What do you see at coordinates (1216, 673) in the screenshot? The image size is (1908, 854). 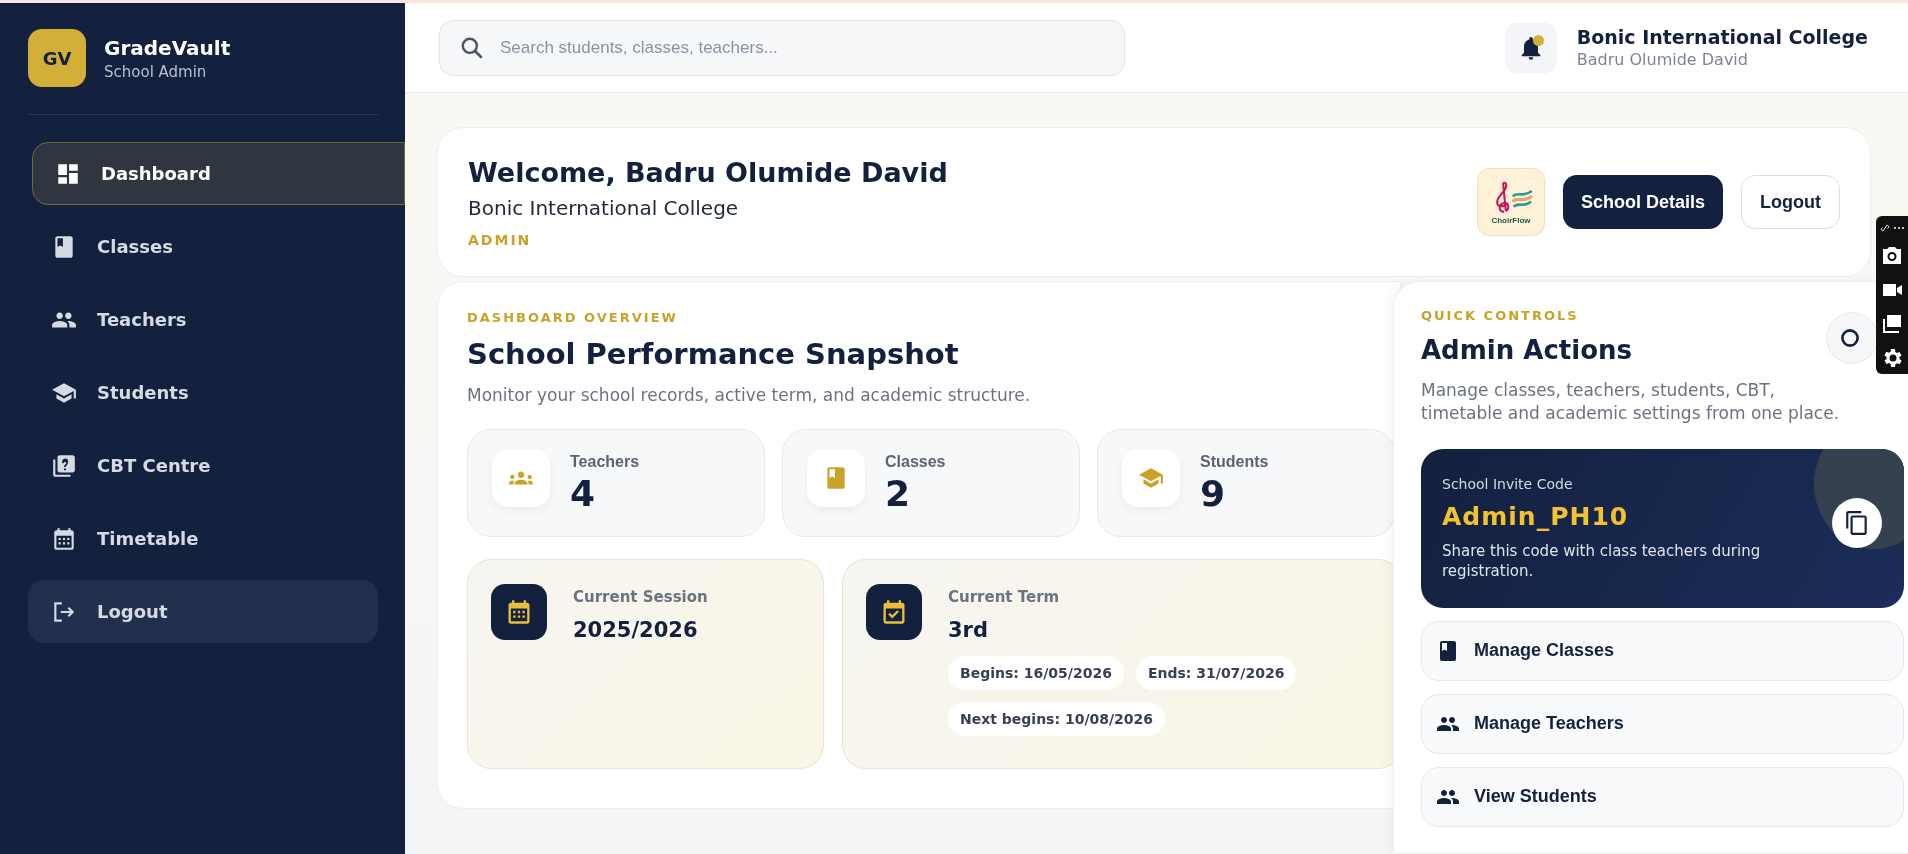 I see `date-chip: Ends: 31/07/2026` at bounding box center [1216, 673].